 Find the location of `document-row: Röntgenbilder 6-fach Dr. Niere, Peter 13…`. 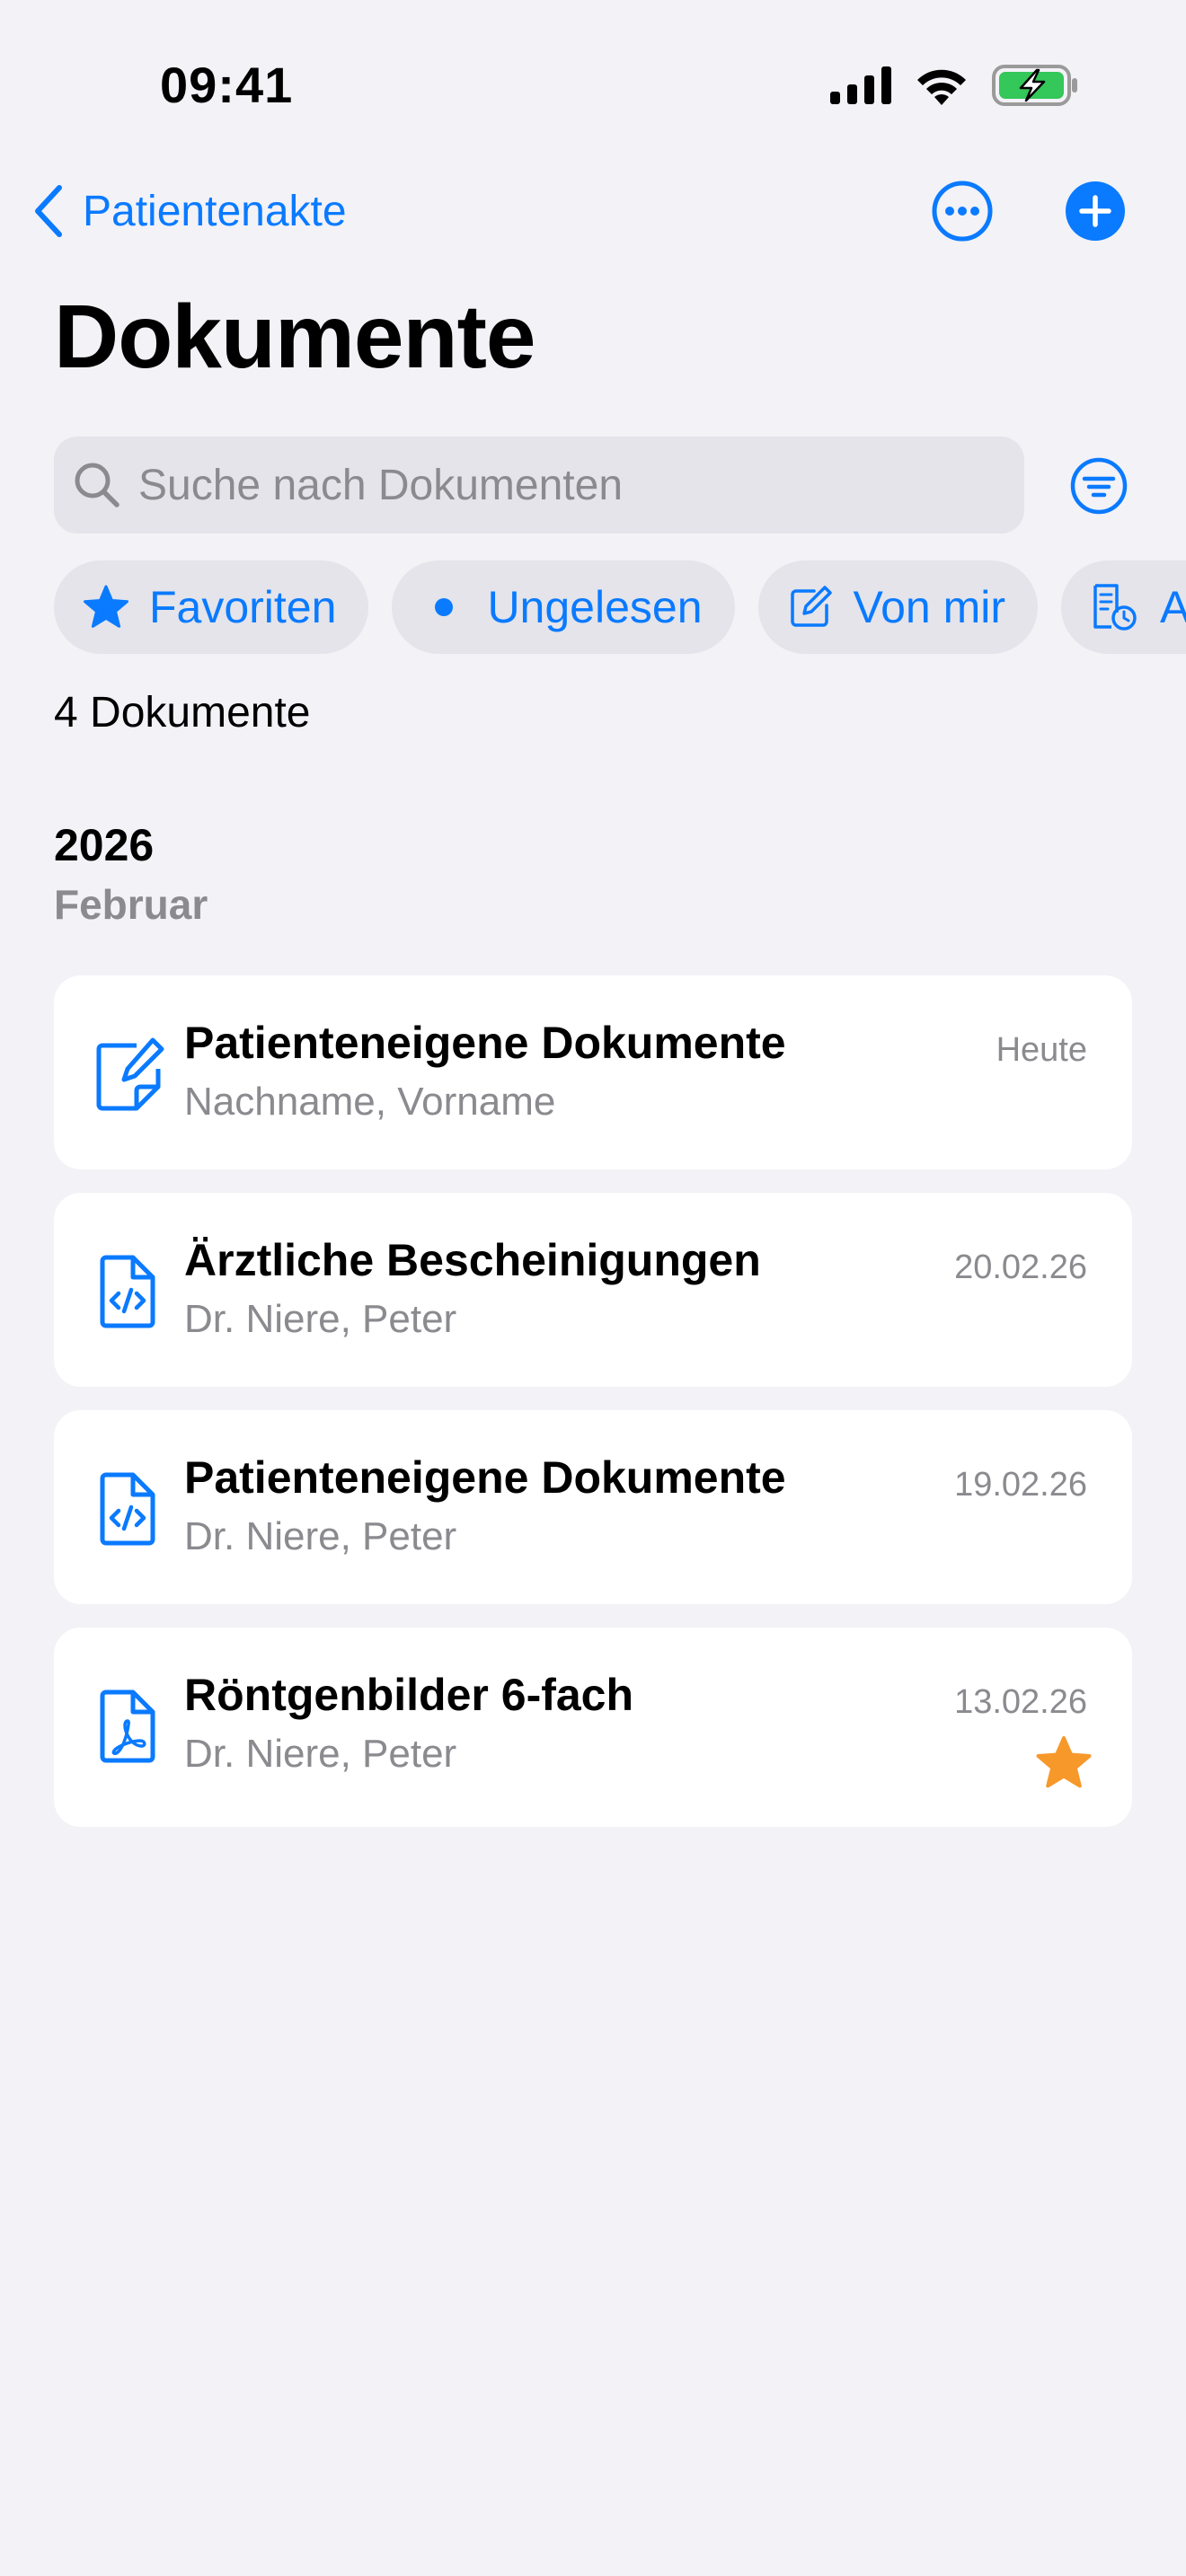

document-row: Röntgenbilder 6-fach Dr. Niere, Peter 13… is located at coordinates (593, 1727).